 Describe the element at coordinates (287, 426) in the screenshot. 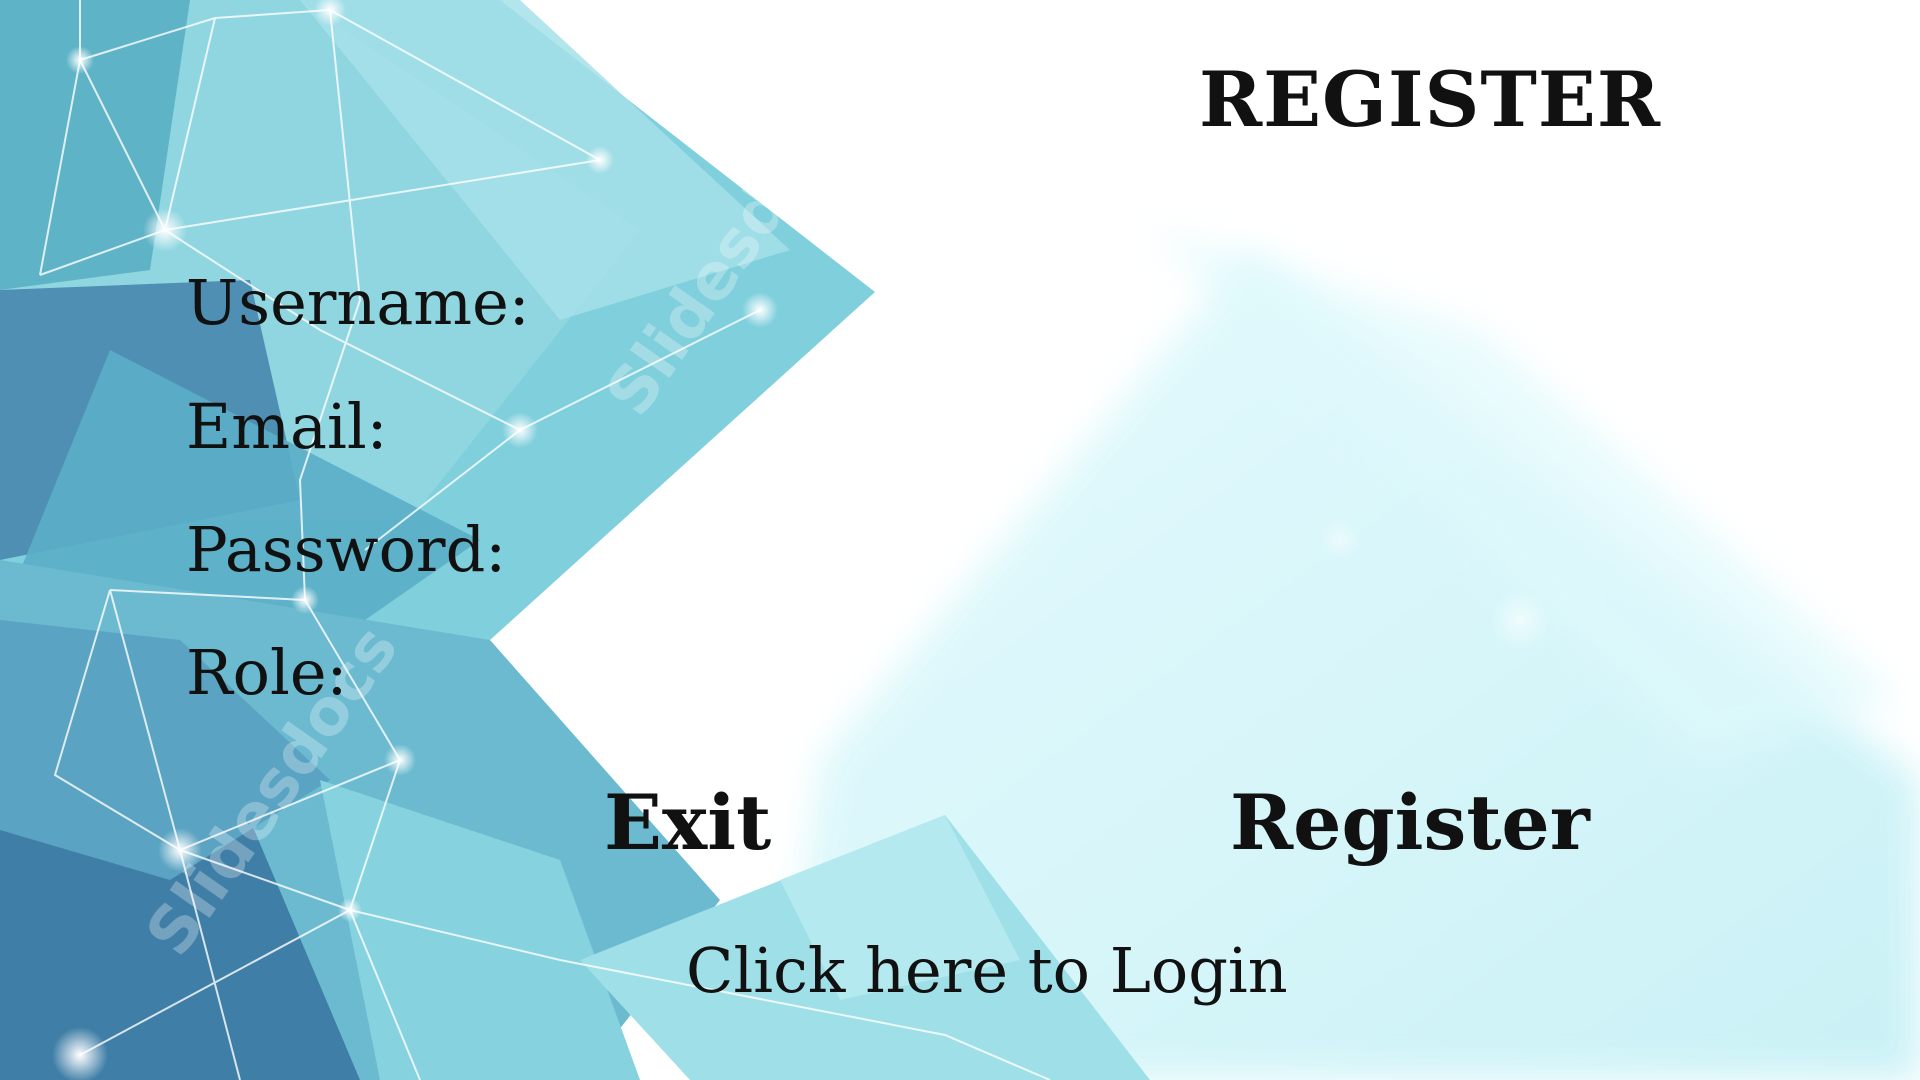

I see `email-label: Email:` at that location.